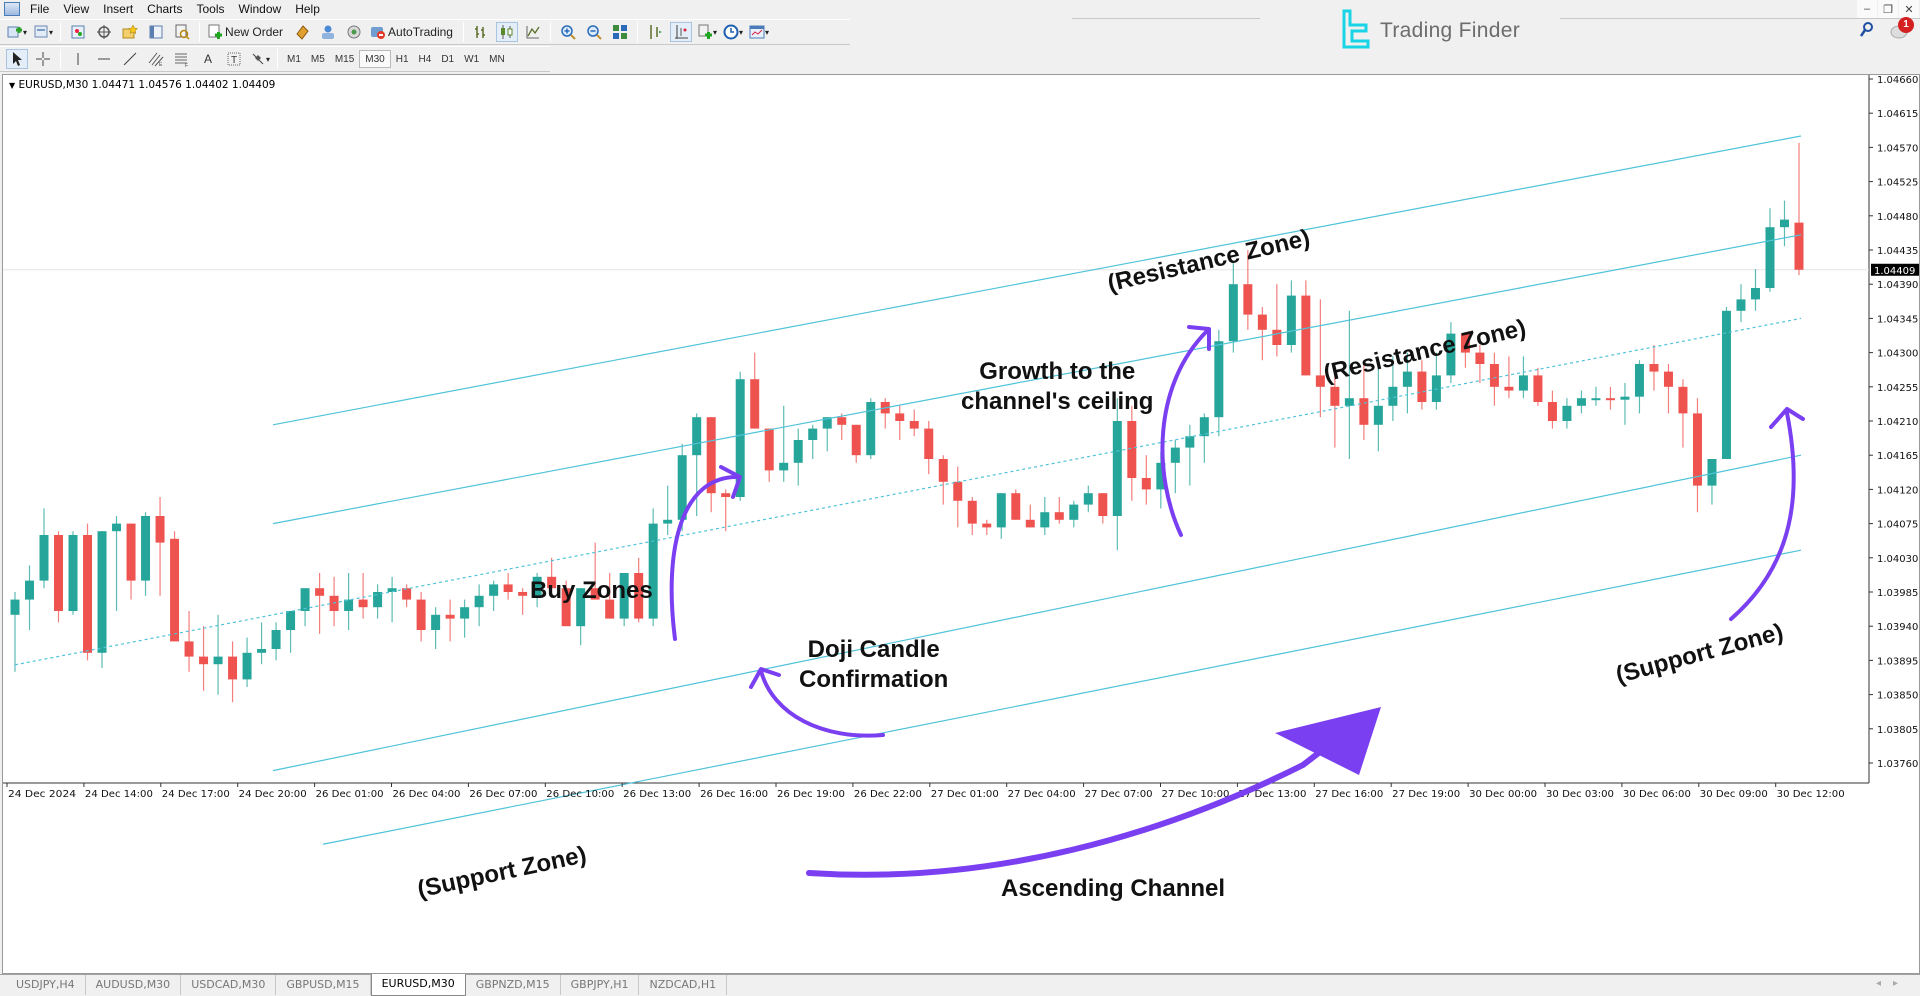  What do you see at coordinates (43, 59) in the screenshot?
I see `crosshair-button` at bounding box center [43, 59].